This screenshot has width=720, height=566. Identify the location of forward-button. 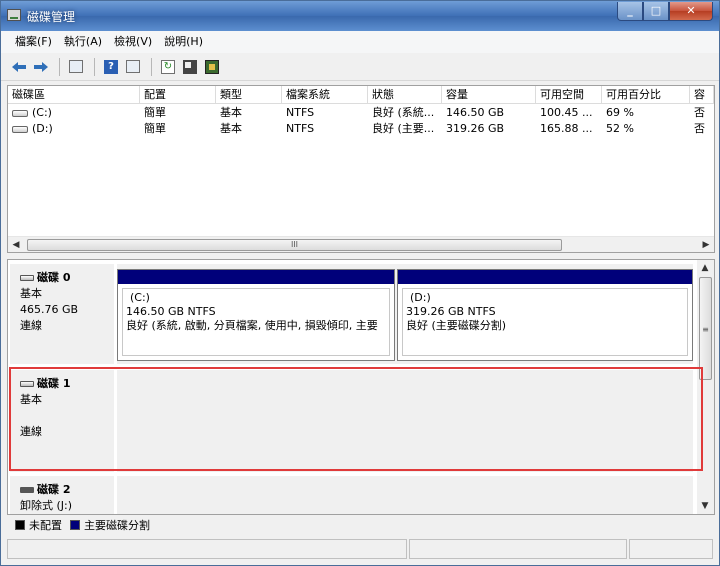
(41, 67).